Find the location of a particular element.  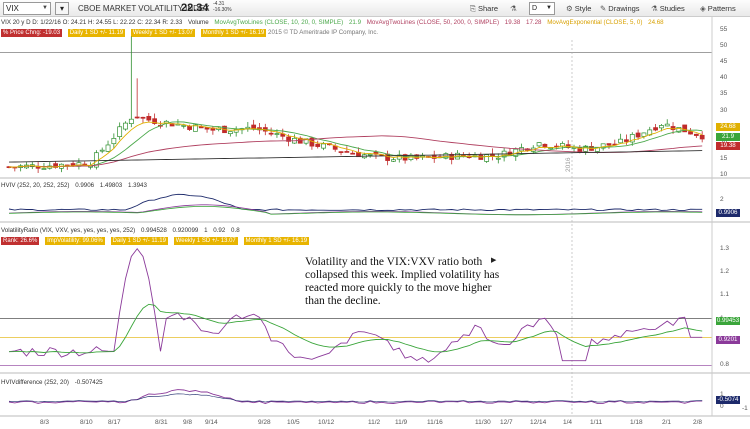

volratio-axis-label: 0.8 is located at coordinates (725, 365).